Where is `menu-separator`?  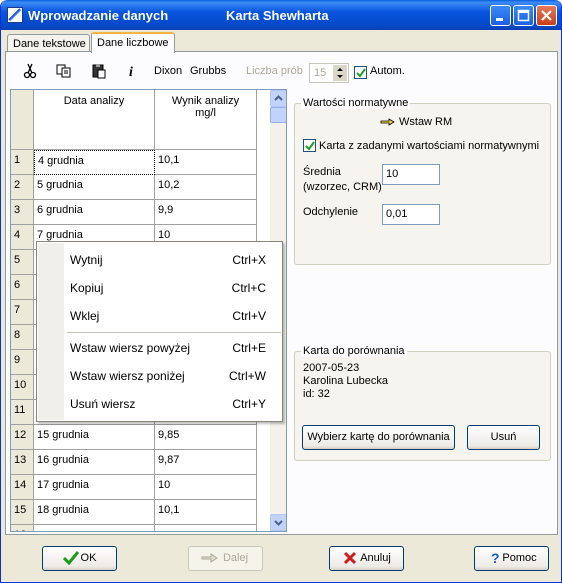 menu-separator is located at coordinates (174, 332).